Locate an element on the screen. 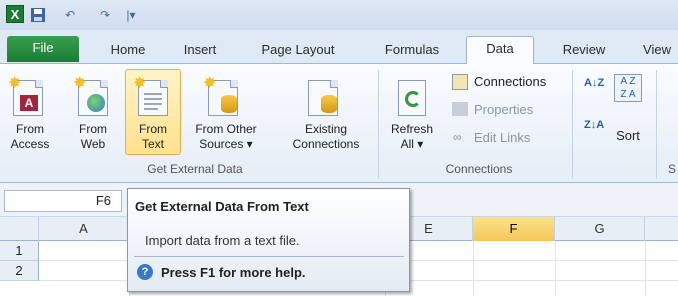  screen-tip-title: Get External Data From Text is located at coordinates (222, 206).